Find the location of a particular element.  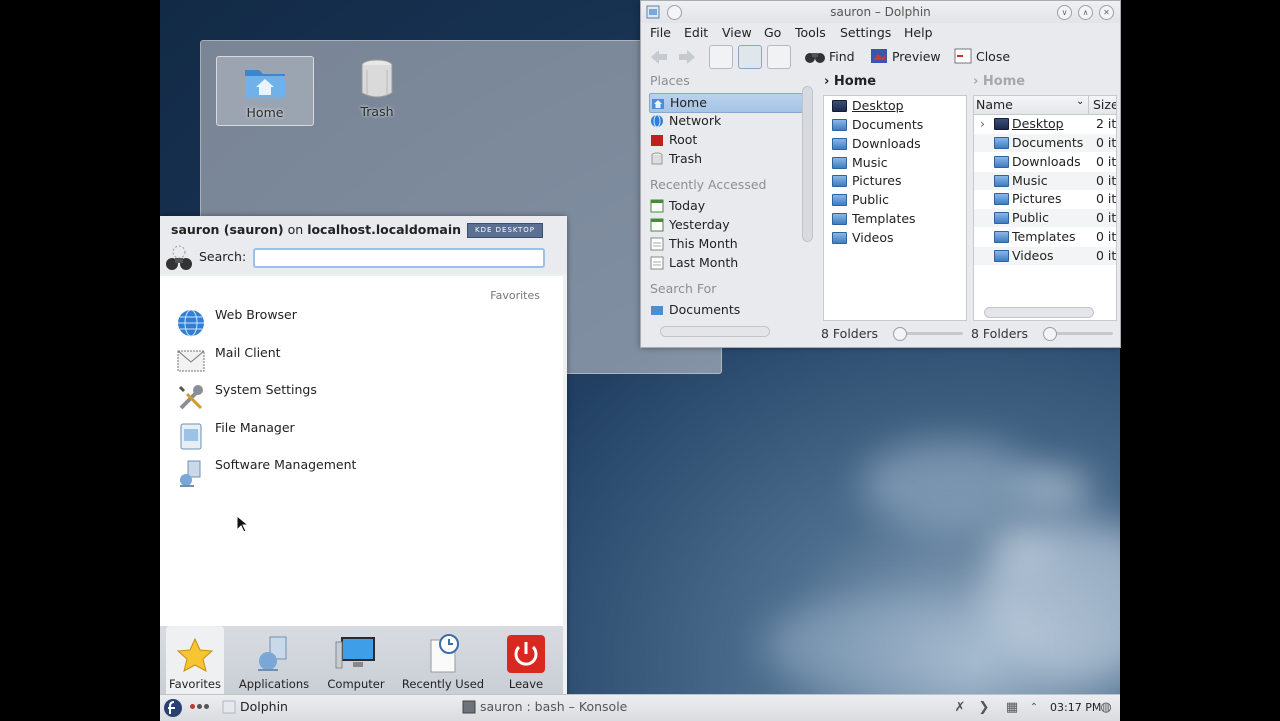

detail-row: Public 0 it is located at coordinates (1045, 218).